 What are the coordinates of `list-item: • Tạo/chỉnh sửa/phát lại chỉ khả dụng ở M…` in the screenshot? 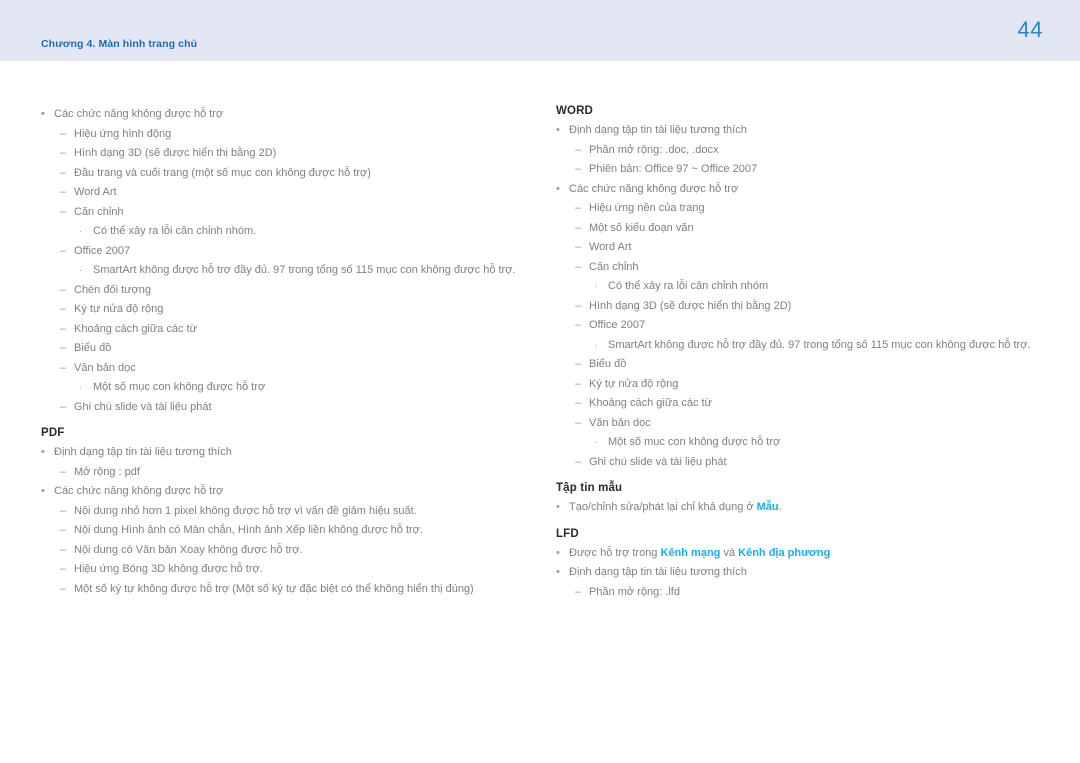 It's located at (806, 508).